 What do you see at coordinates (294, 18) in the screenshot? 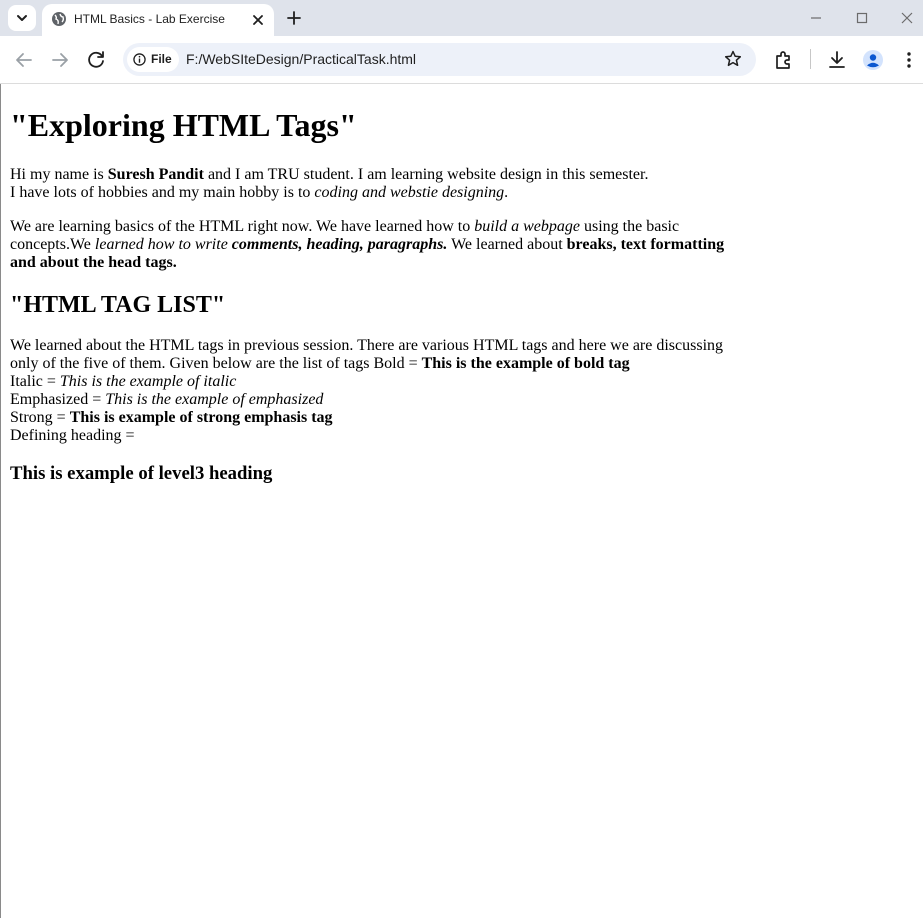
I see `plus-icon` at bounding box center [294, 18].